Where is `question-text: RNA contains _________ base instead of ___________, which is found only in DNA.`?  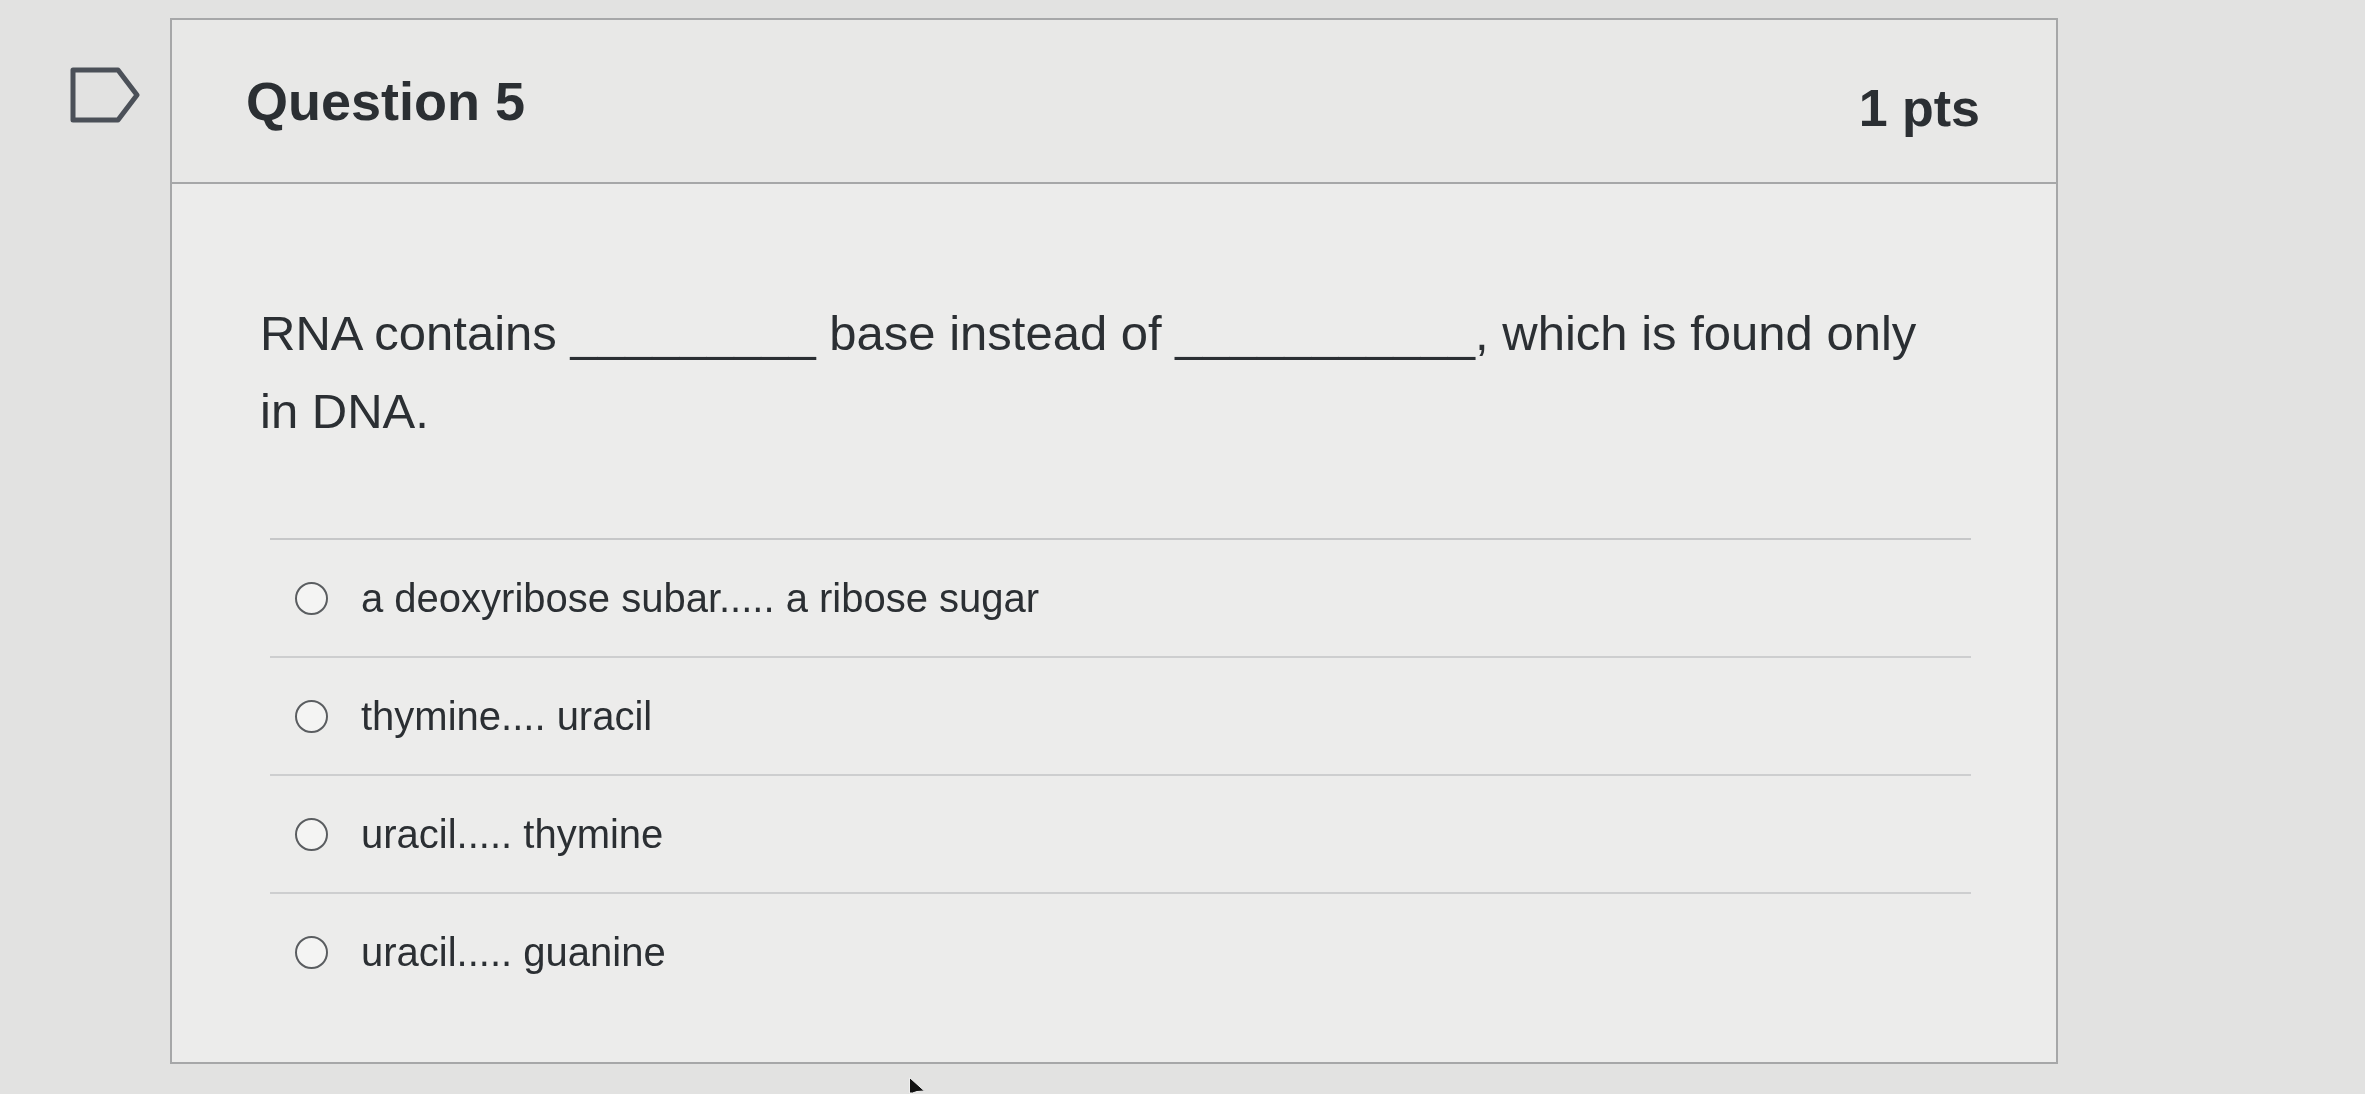 question-text: RNA contains _________ base instead of ___________, which is found only in DNA. is located at coordinates (1089, 372).